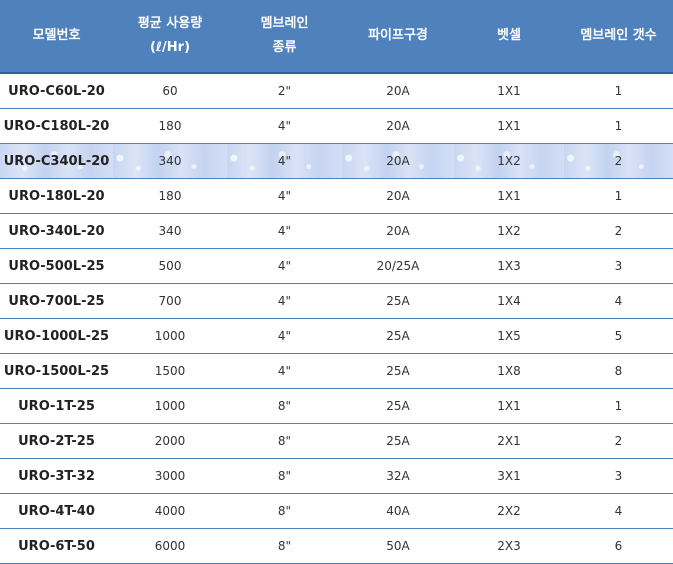 The width and height of the screenshot is (673, 564). Describe the element at coordinates (284, 37) in the screenshot. I see `header-membrane-type: 멤브레인종류` at that location.